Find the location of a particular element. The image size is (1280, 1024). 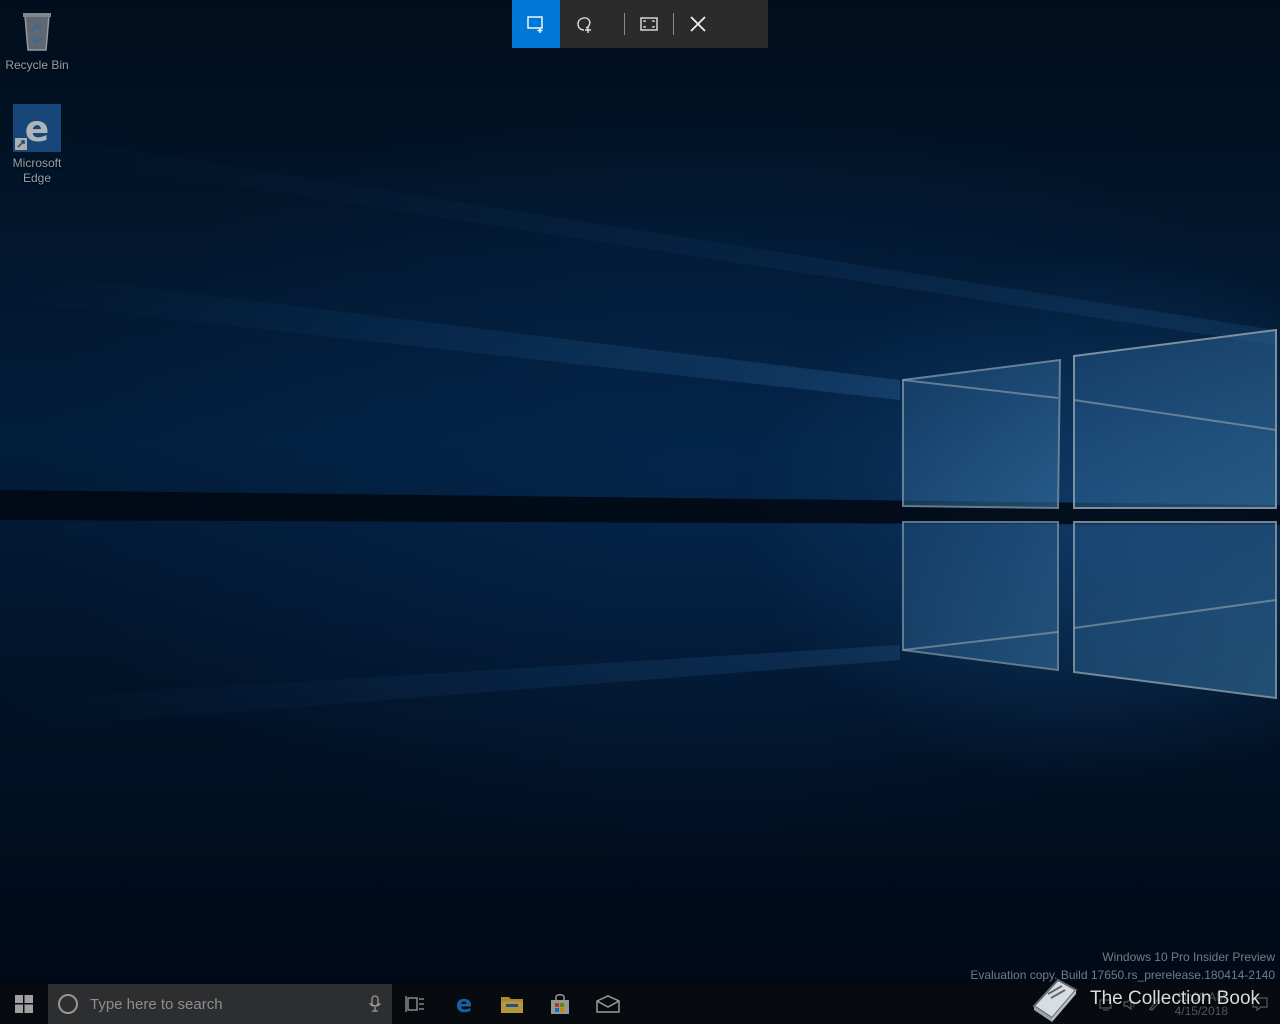

windows-logo-icon is located at coordinates (24, 1004).